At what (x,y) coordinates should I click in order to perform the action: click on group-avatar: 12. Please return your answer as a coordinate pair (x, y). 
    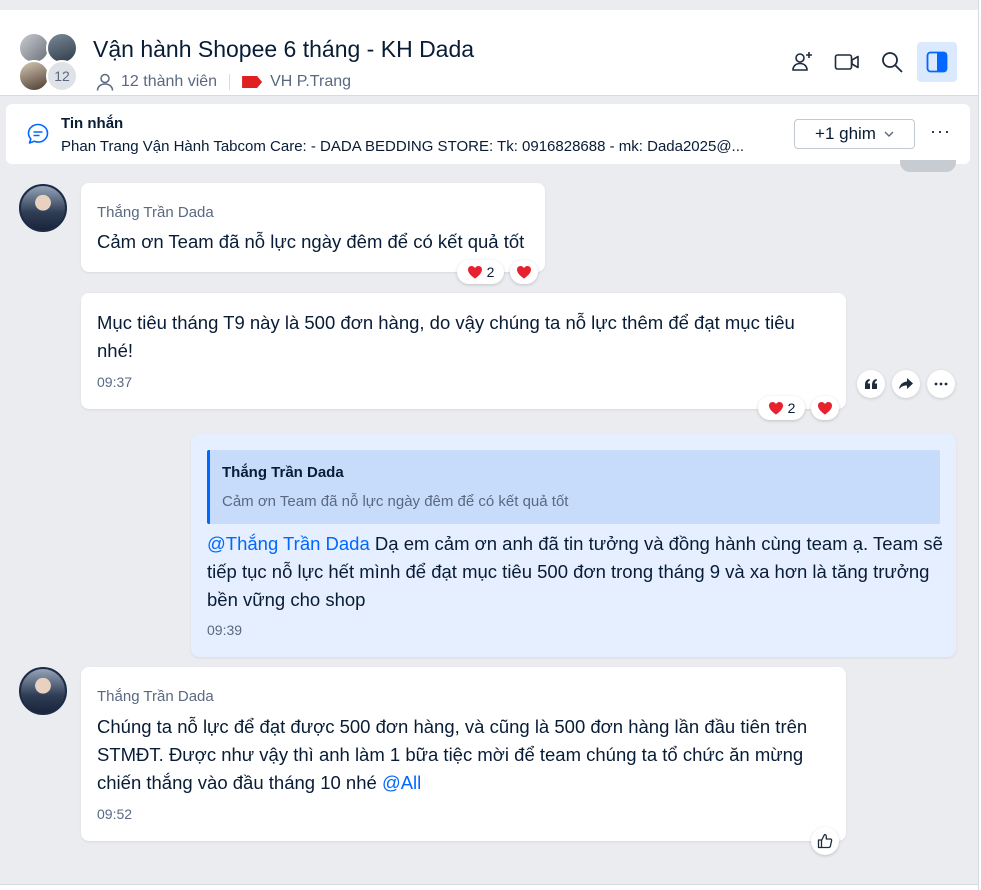
    Looking at the image, I should click on (49, 63).